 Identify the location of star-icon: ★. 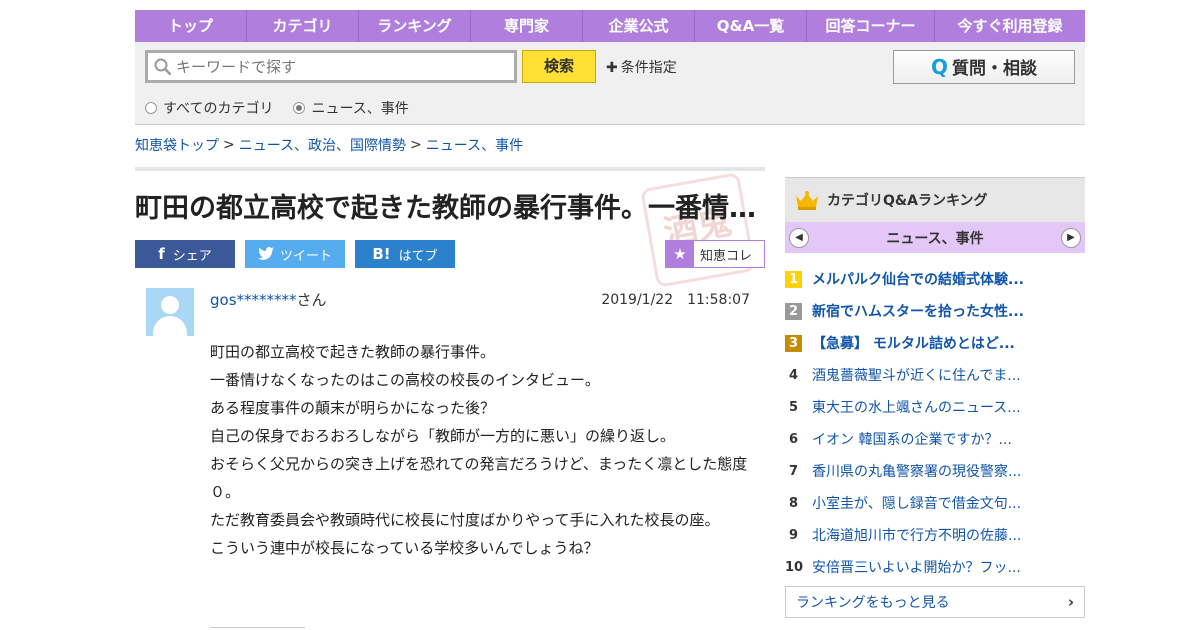
(680, 254).